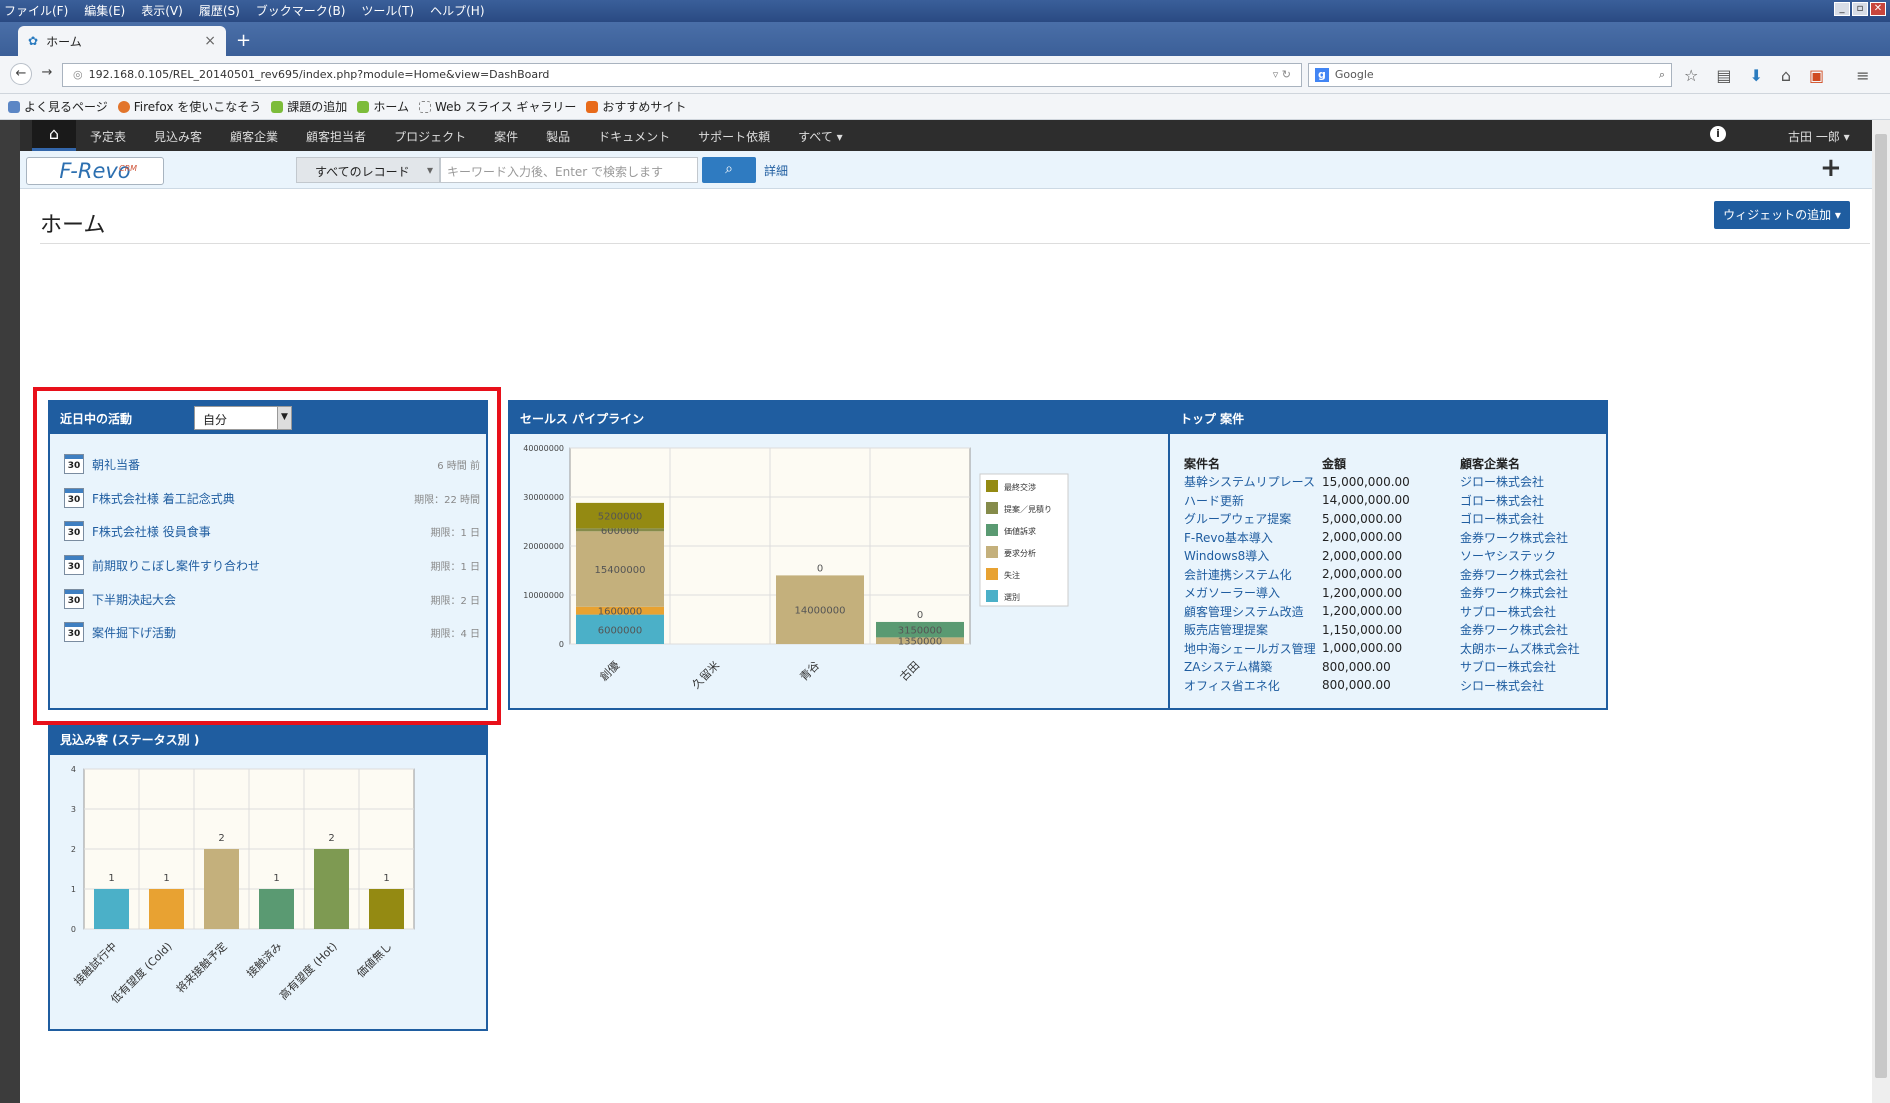 This screenshot has height=1103, width=1890. Describe the element at coordinates (1691, 75) in the screenshot. I see `bookmark-star-icon: ☆` at that location.